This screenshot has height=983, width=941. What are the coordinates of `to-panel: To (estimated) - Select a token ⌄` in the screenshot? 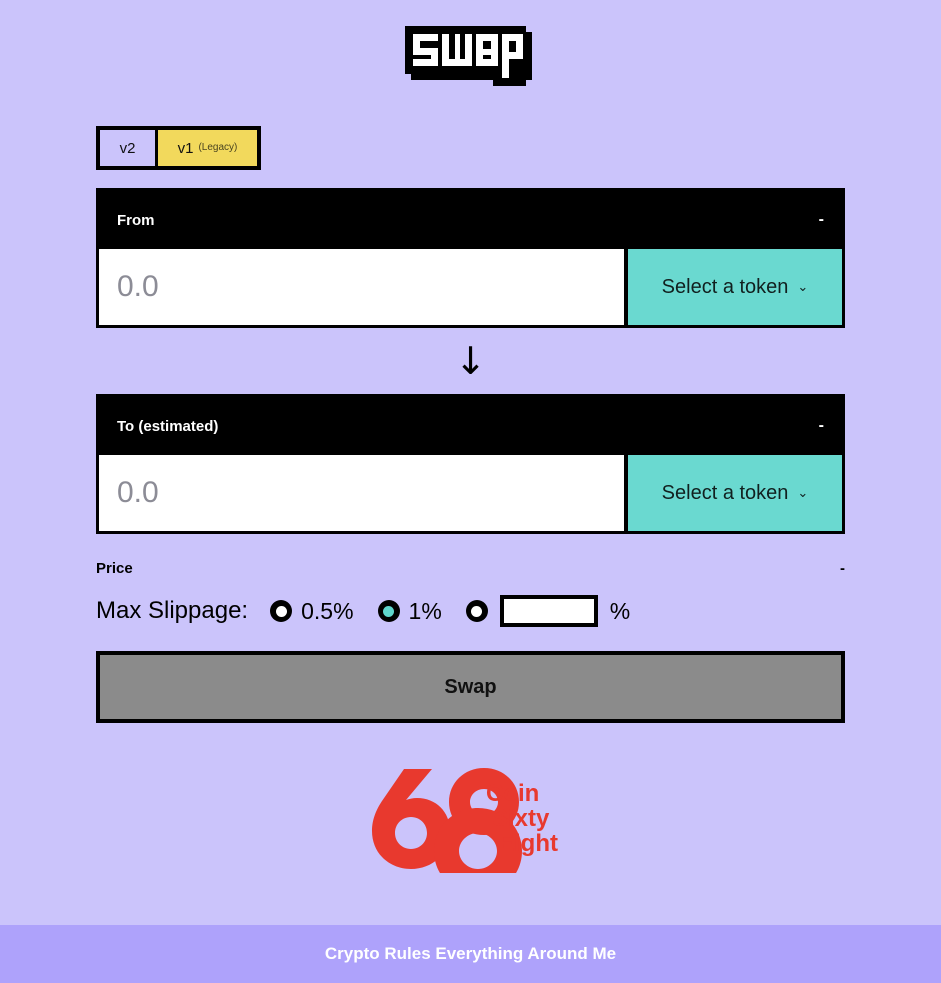 It's located at (470, 464).